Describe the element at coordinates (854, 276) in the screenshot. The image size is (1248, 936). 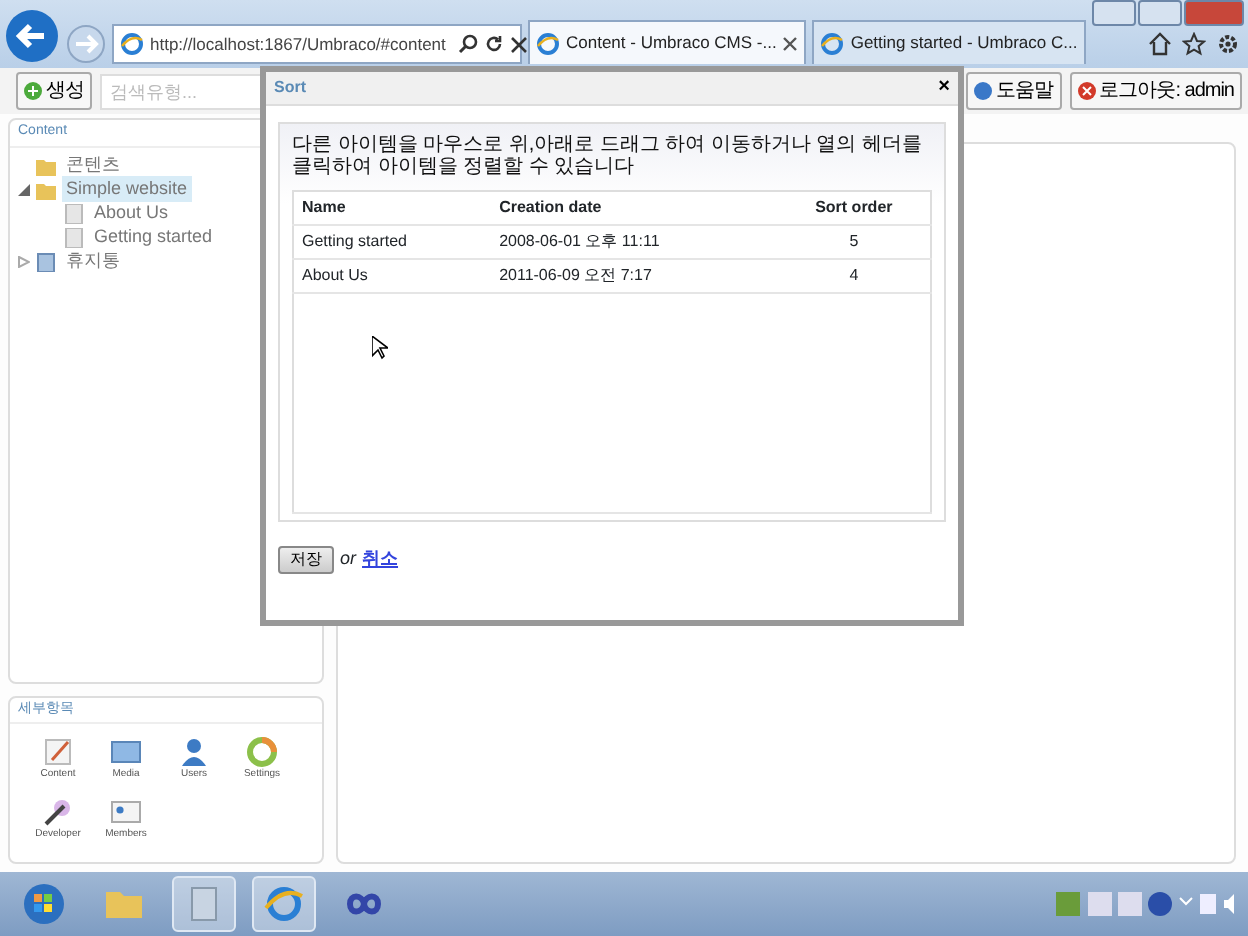
I see `table-cell: 4` at that location.